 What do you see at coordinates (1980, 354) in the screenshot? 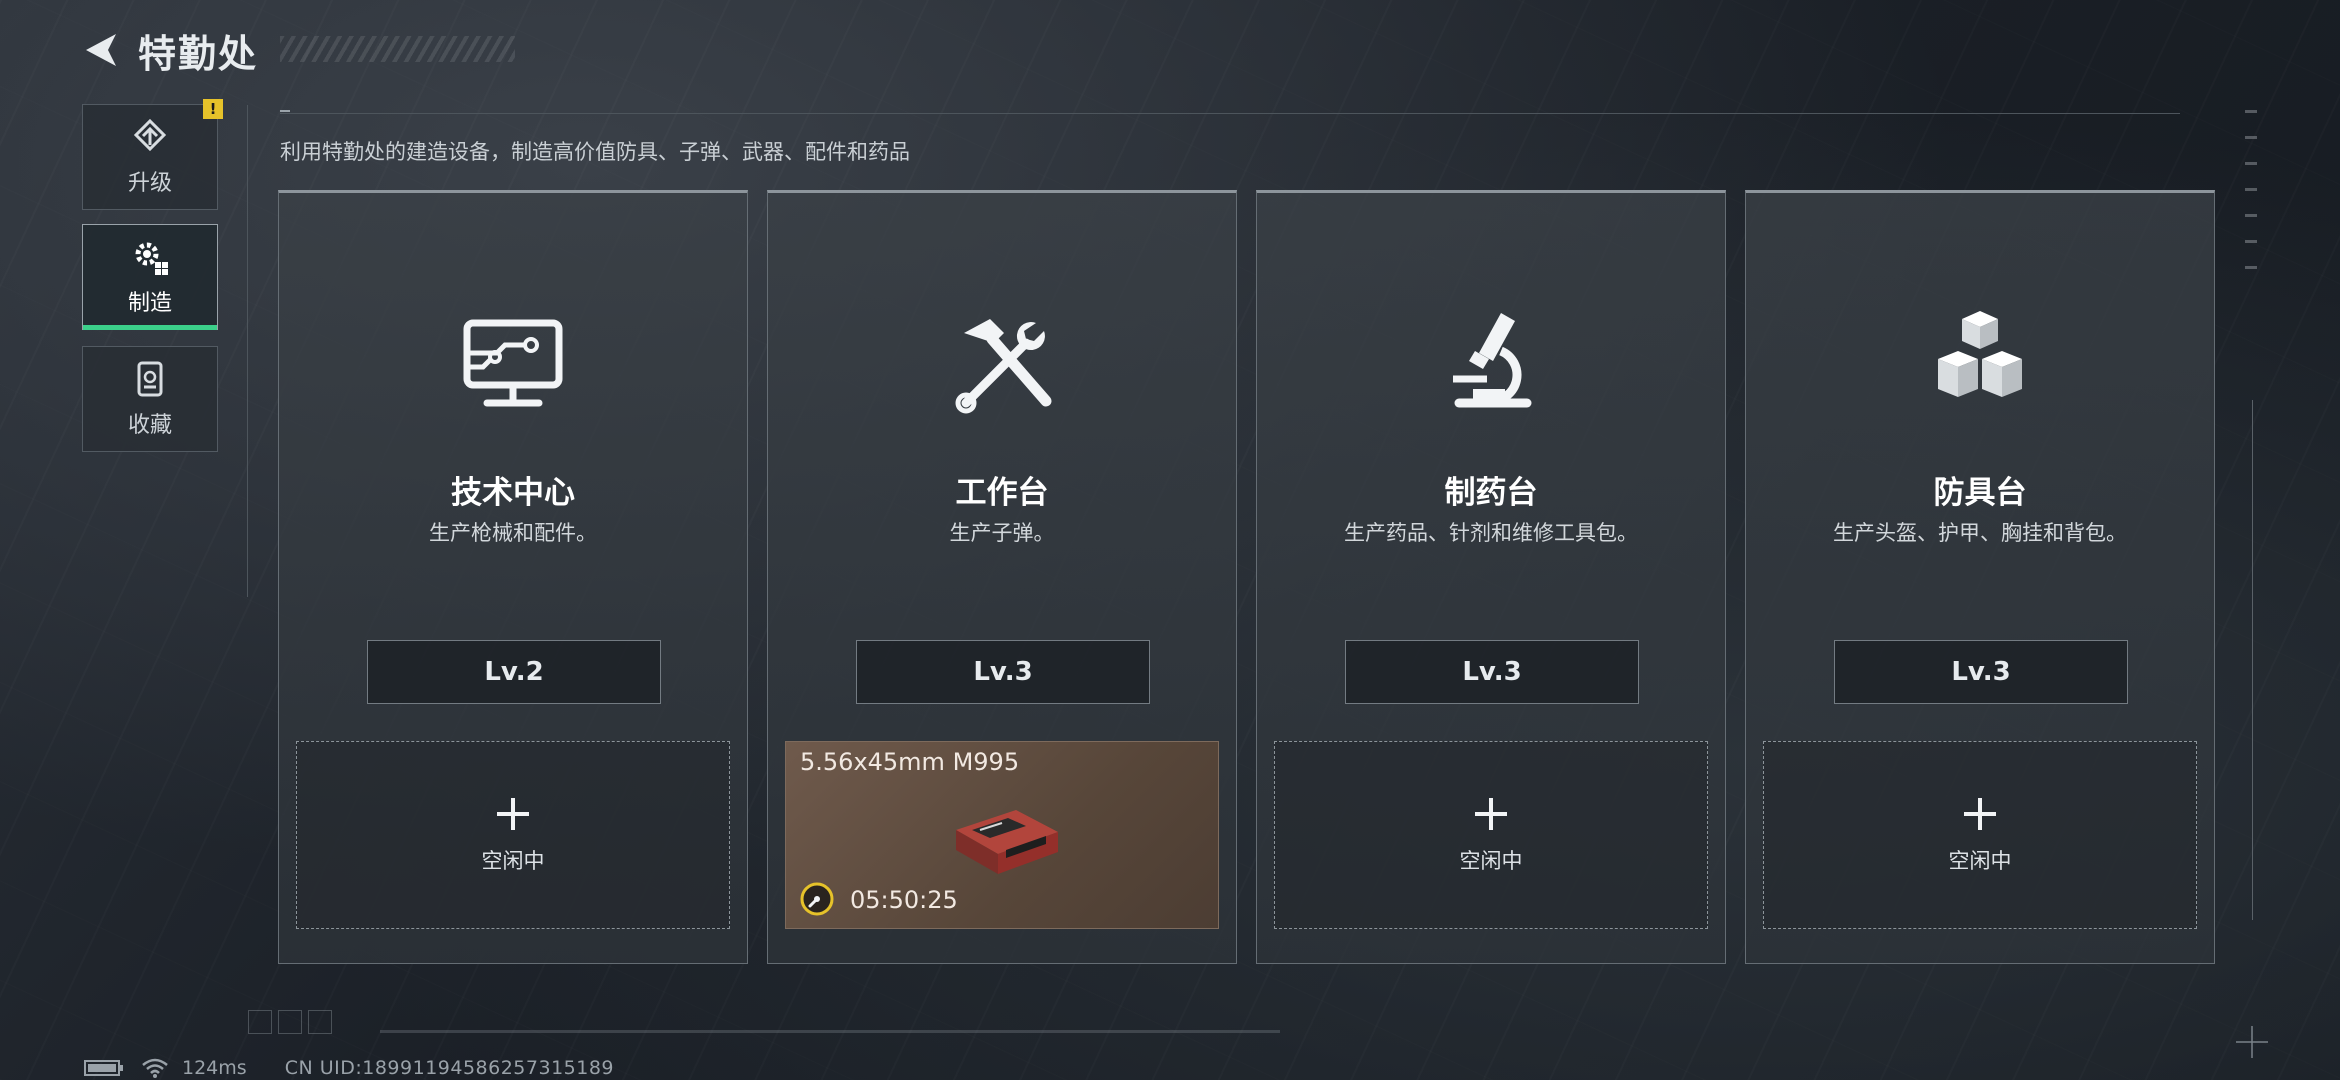
I see `cubes-icon` at bounding box center [1980, 354].